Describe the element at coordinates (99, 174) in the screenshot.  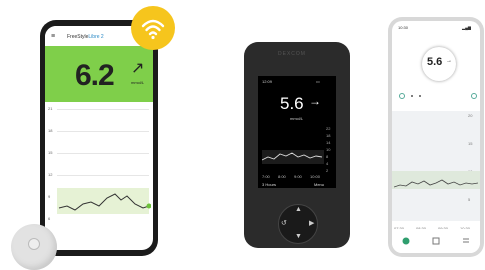
I see `glucose-graph: 21 18 15 12 9 6 3` at that location.